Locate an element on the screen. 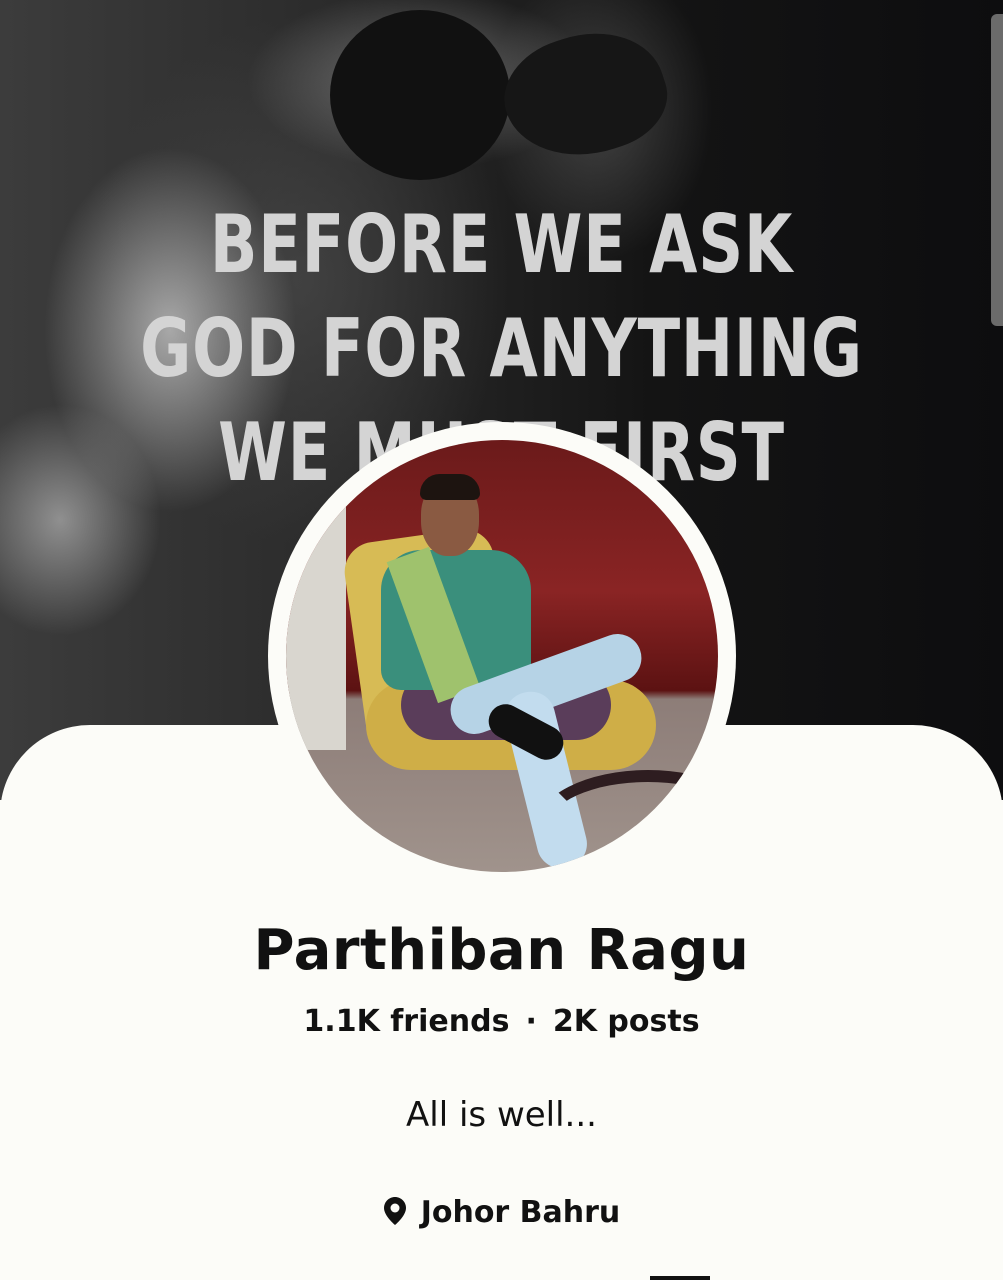 Image resolution: width=1003 pixels, height=1280 pixels. photo-person-hair is located at coordinates (450, 487).